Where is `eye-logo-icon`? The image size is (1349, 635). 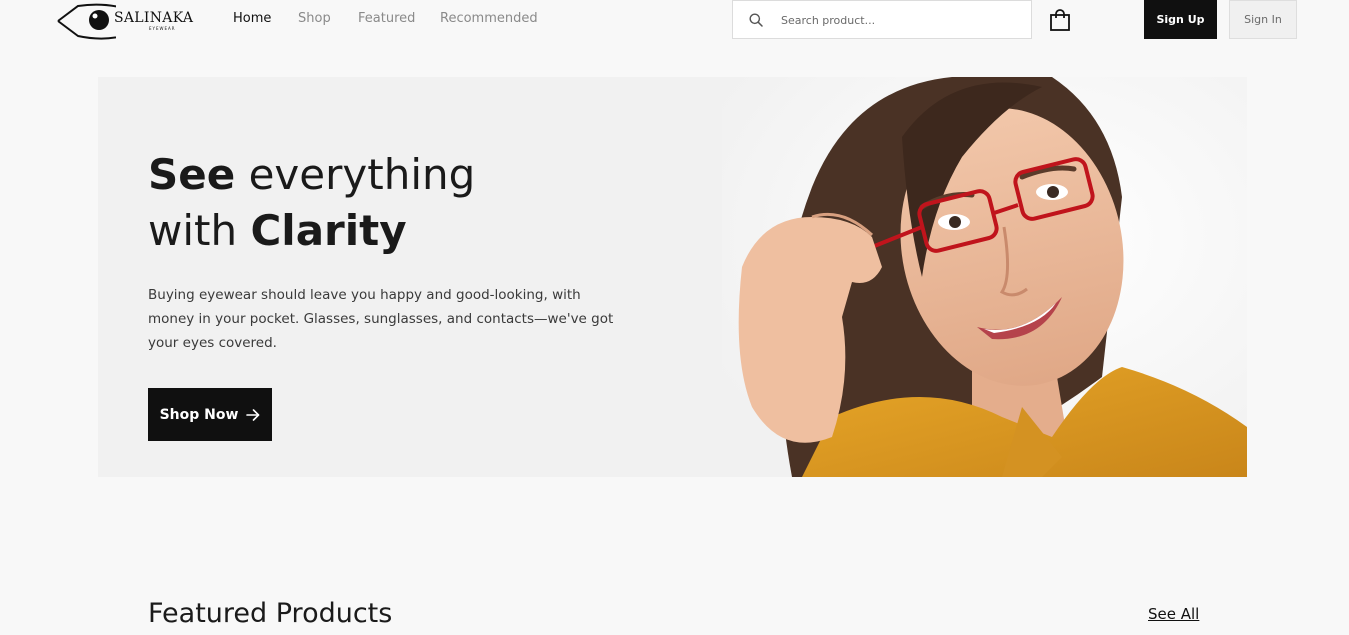
eye-logo-icon is located at coordinates (86, 21).